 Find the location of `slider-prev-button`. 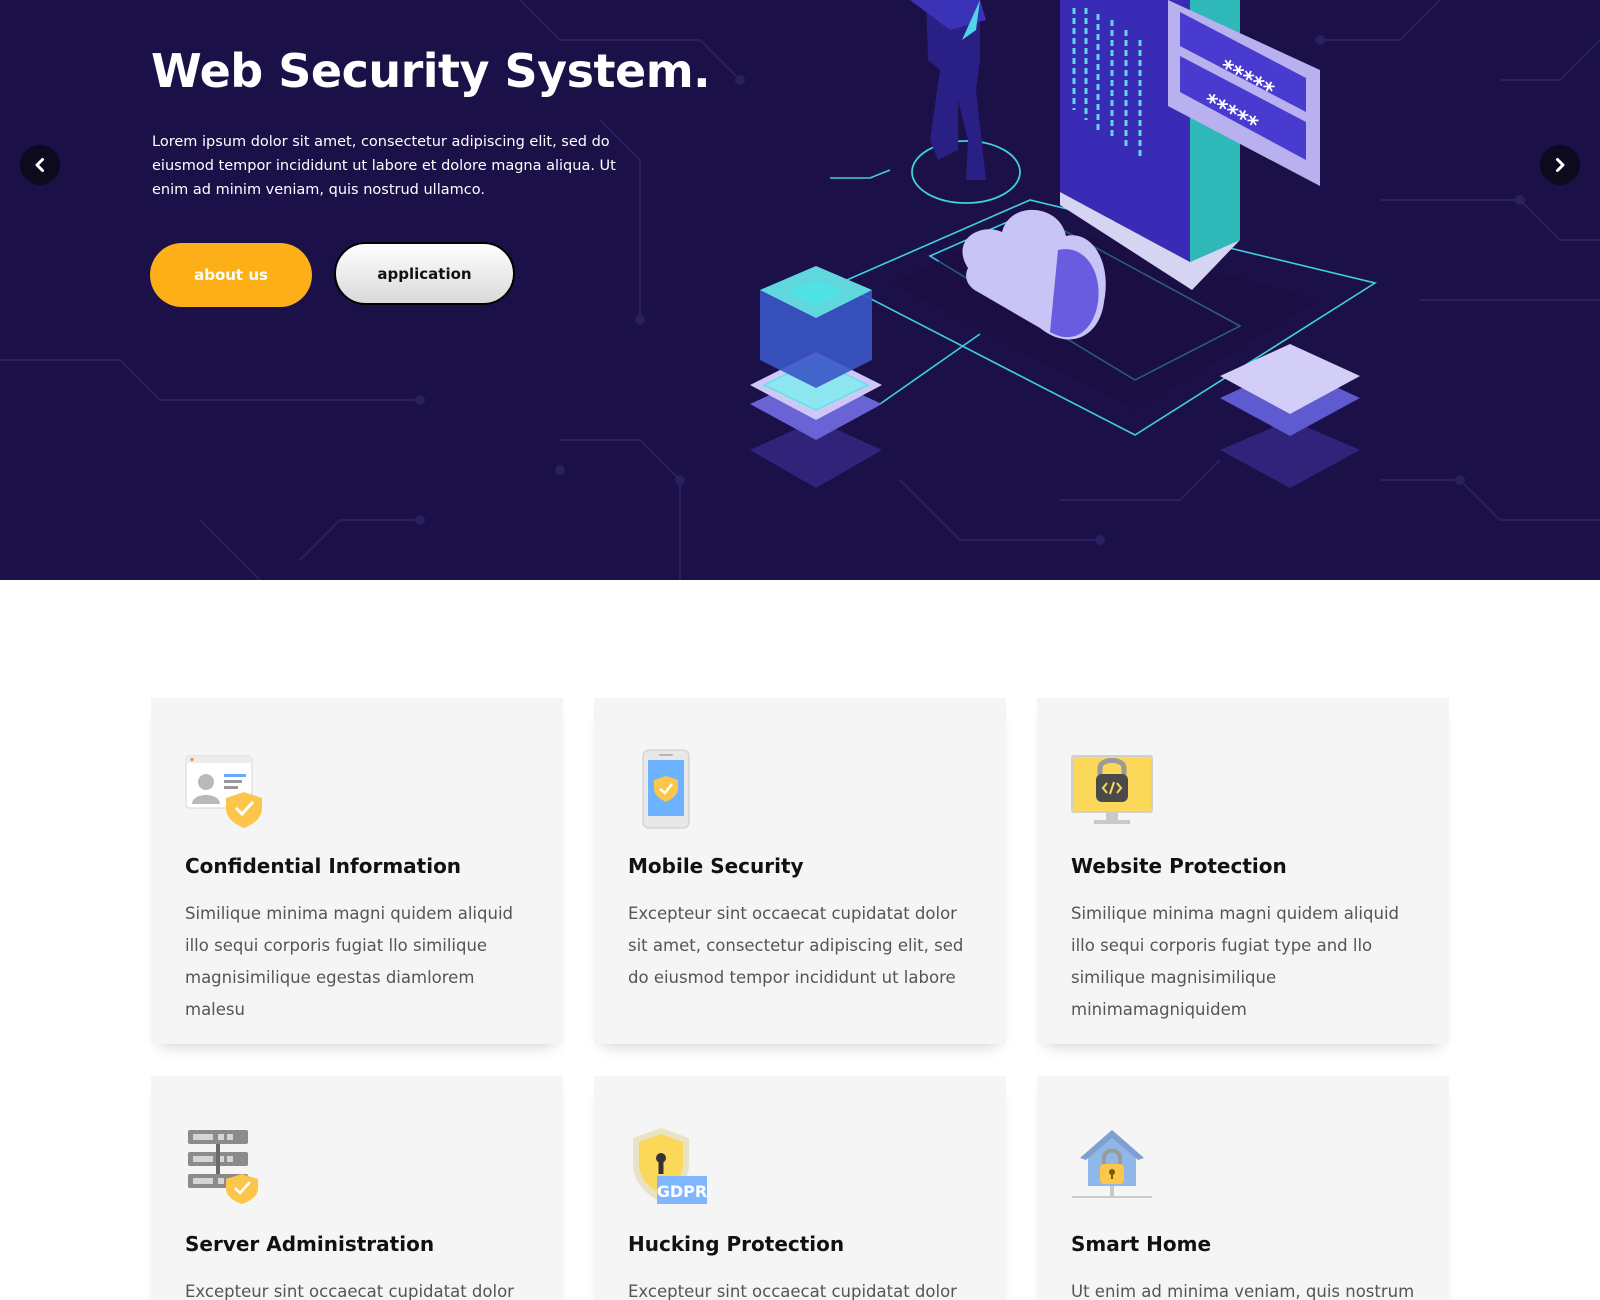

slider-prev-button is located at coordinates (40, 165).